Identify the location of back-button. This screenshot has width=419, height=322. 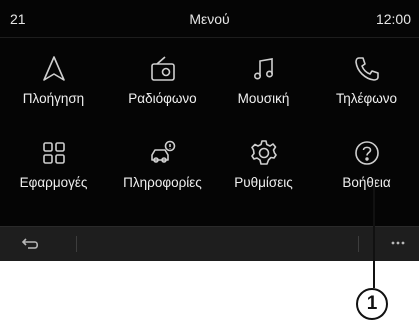
(31, 244).